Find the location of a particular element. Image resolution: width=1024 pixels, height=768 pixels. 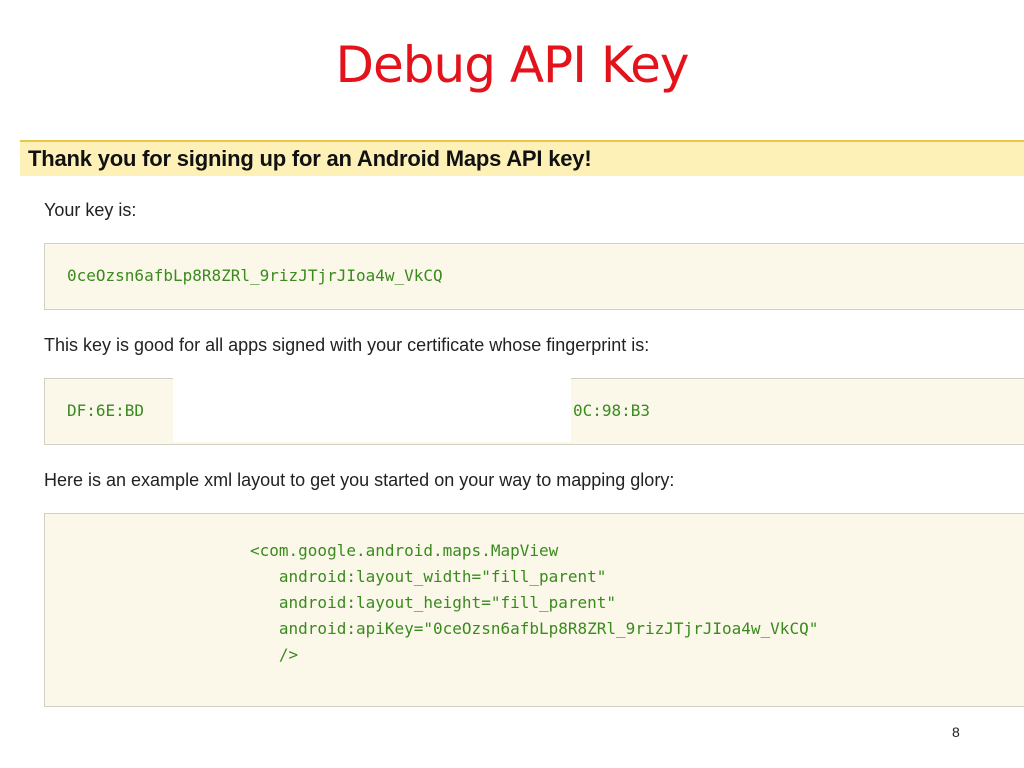

fingerprint-start: DF:6E:BD is located at coordinates (105, 410).